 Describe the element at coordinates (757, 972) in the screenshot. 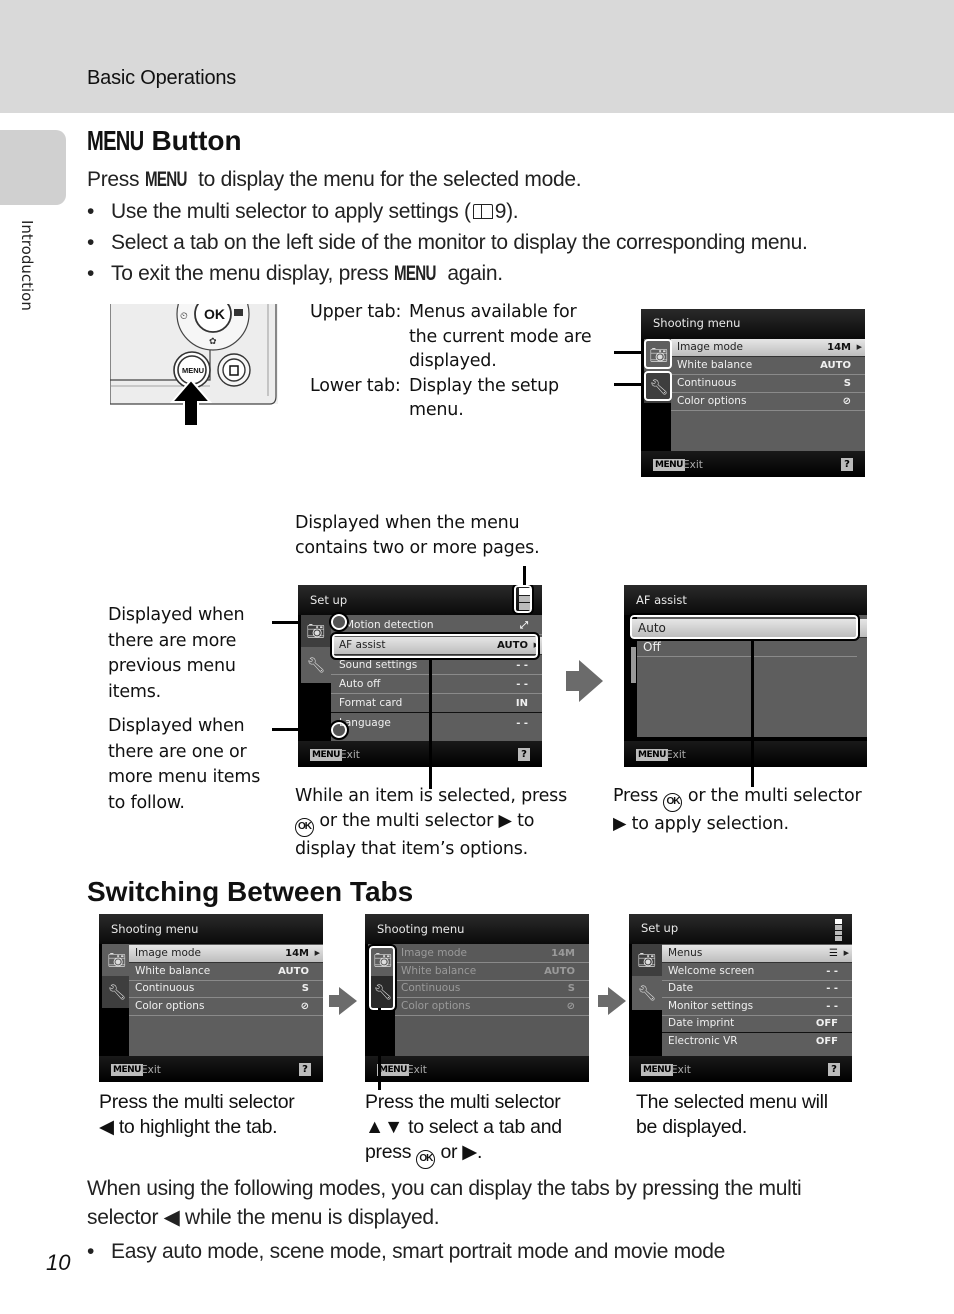

I see `menu-row: Welcome screen - -` at that location.